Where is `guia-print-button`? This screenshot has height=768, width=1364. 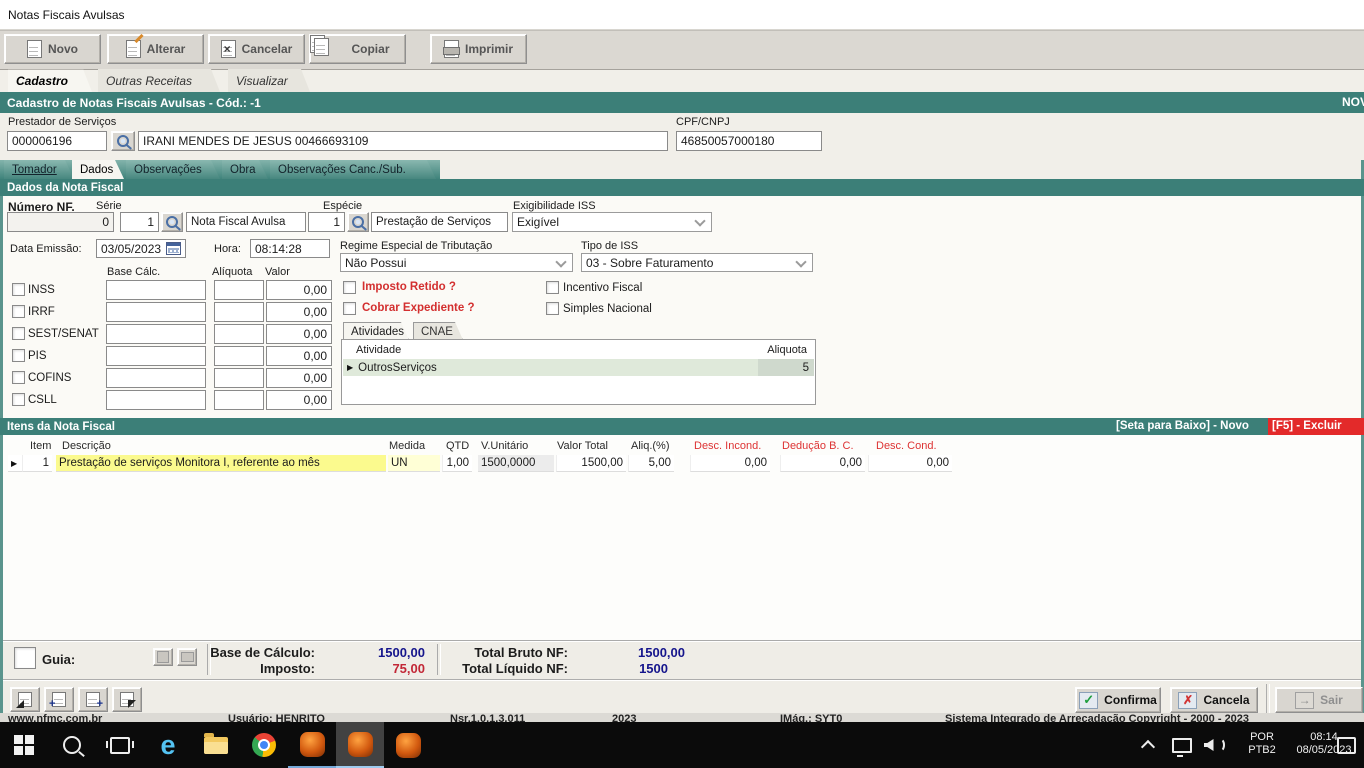 guia-print-button is located at coordinates (187, 657).